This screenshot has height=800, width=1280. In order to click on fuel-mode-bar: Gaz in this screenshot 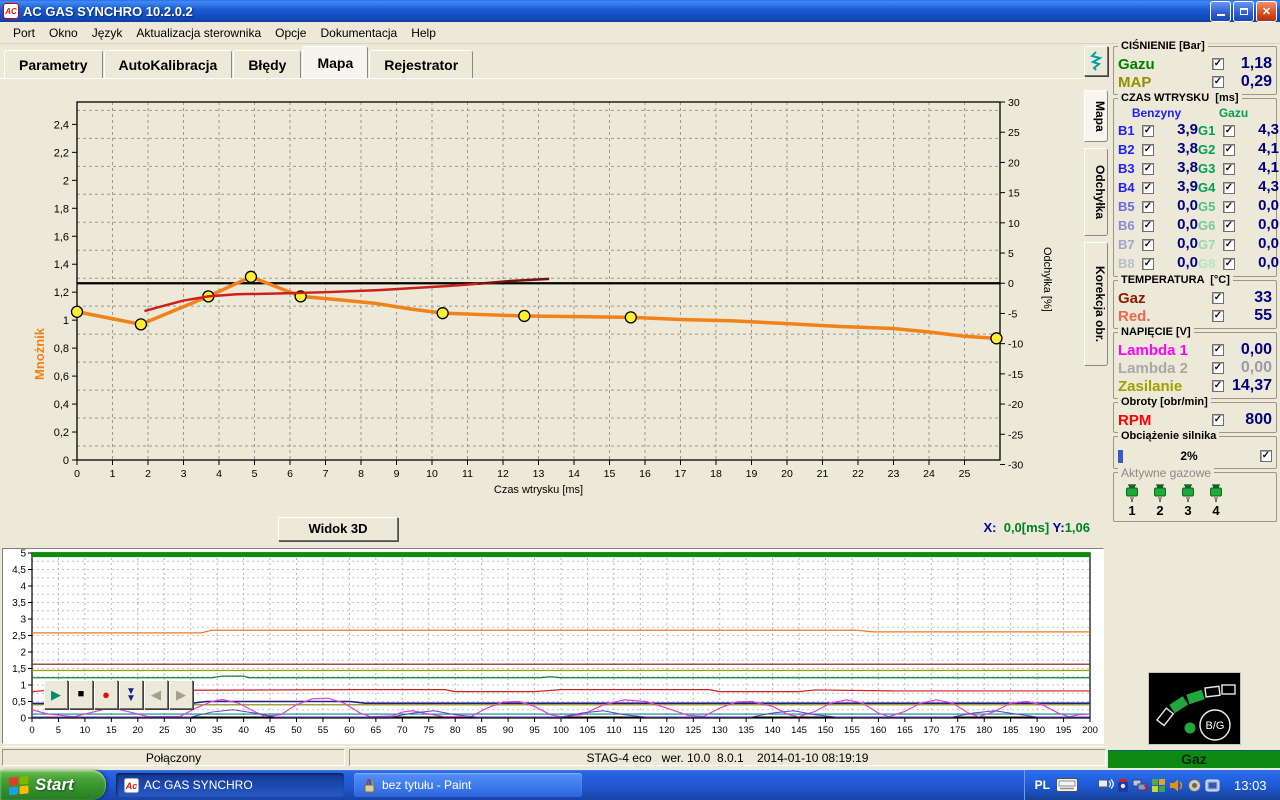, I will do `click(1194, 759)`.